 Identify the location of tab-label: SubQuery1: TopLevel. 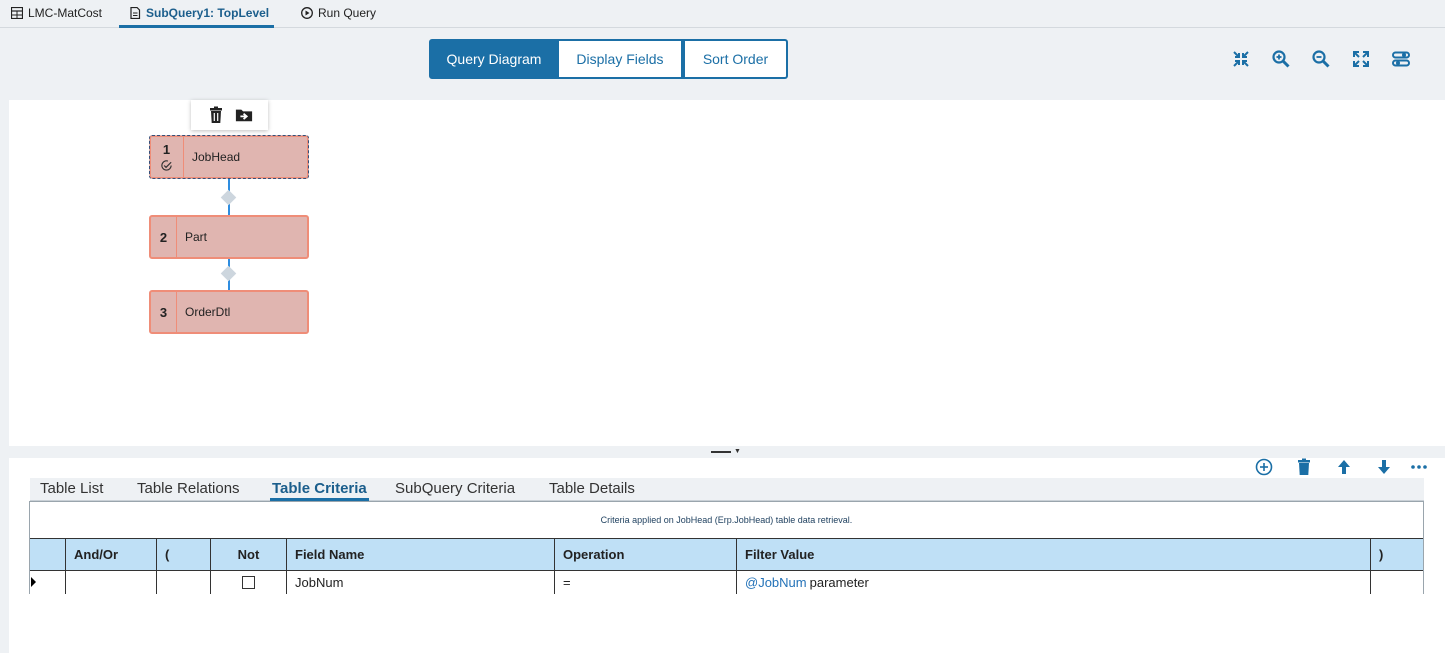
(208, 13).